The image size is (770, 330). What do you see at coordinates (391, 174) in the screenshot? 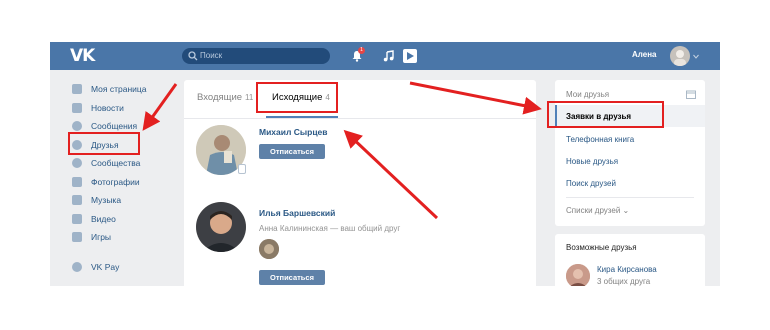
I see `arrow-to-outgoing` at bounding box center [391, 174].